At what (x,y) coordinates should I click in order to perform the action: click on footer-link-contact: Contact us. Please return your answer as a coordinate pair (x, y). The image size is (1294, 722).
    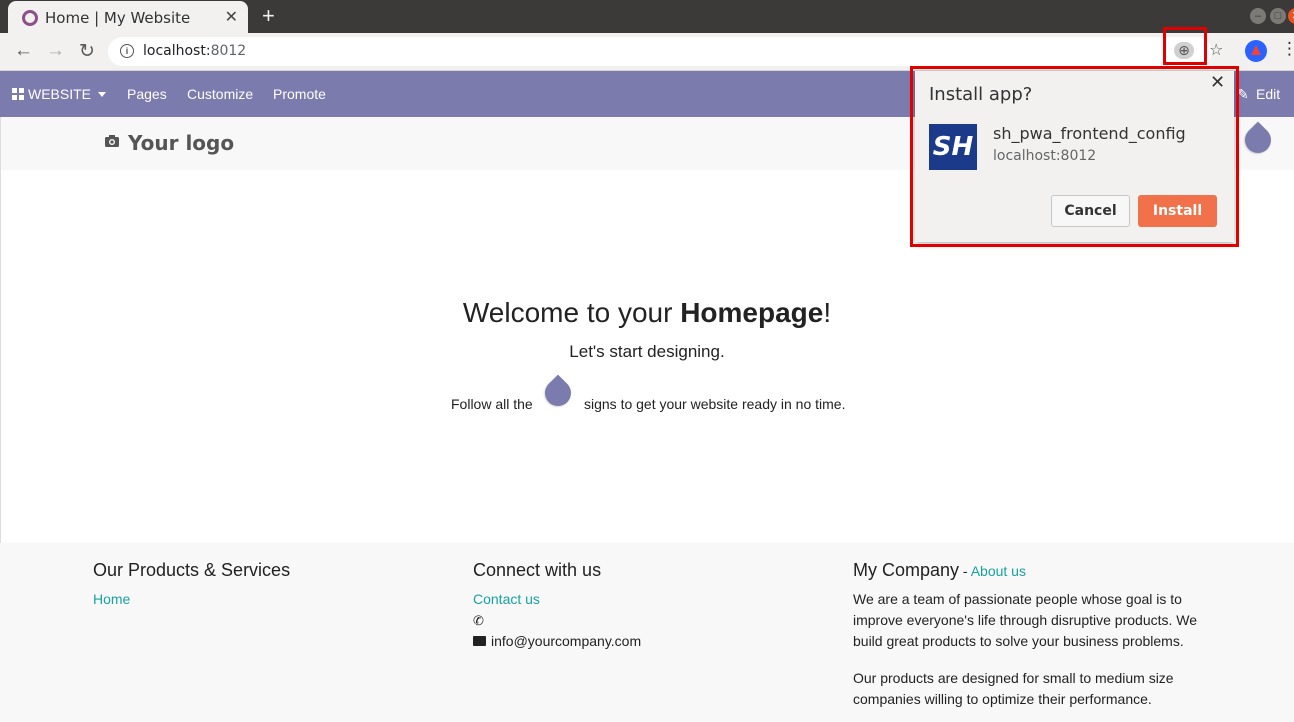
    Looking at the image, I should click on (506, 599).